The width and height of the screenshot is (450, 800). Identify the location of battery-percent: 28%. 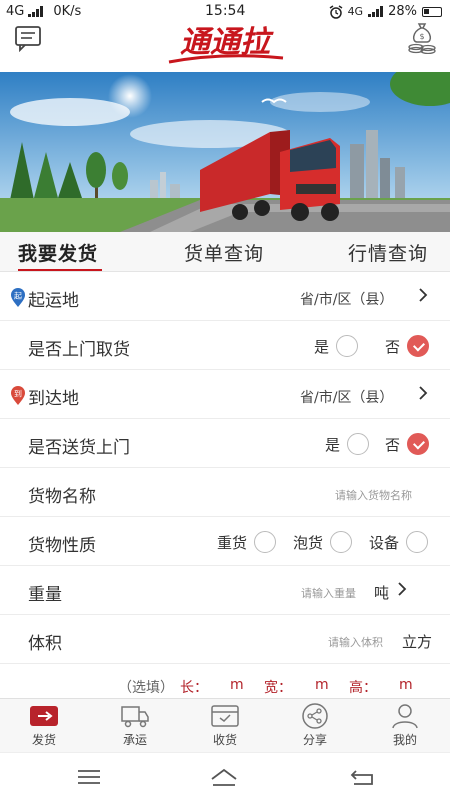
(402, 11).